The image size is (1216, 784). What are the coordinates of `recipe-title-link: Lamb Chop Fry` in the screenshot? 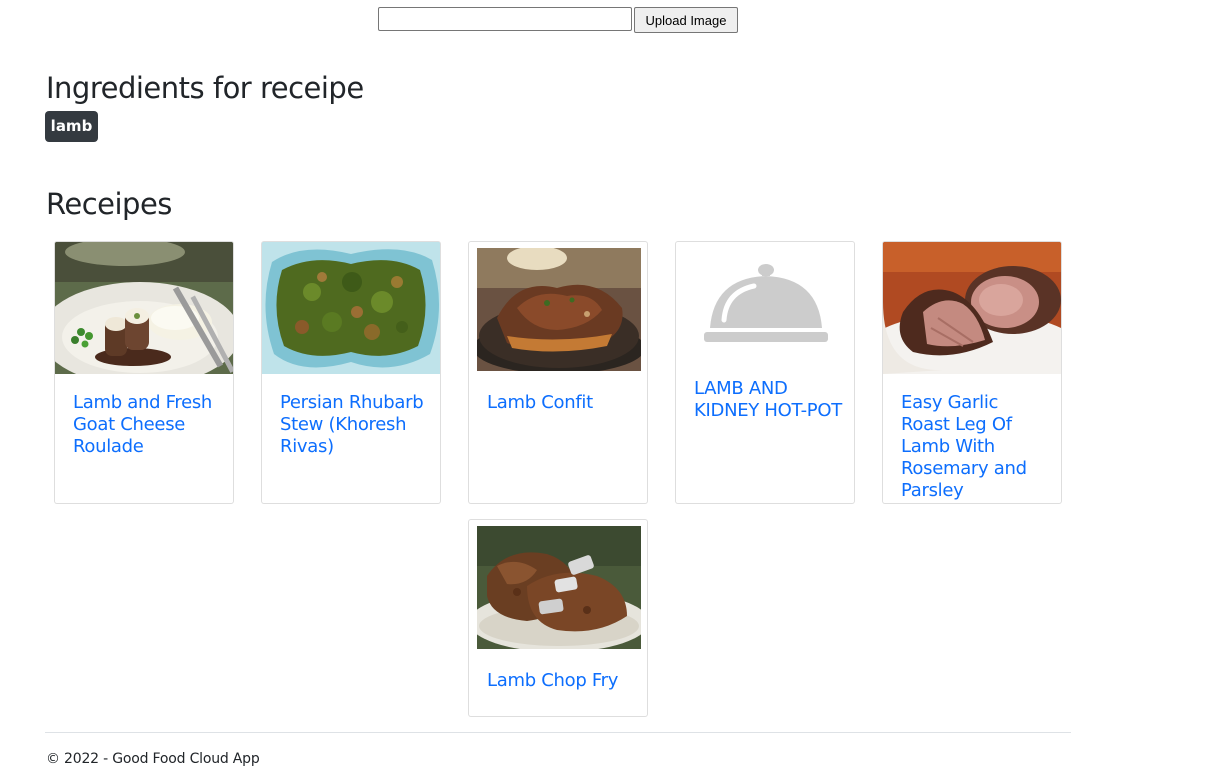 It's located at (562, 681).